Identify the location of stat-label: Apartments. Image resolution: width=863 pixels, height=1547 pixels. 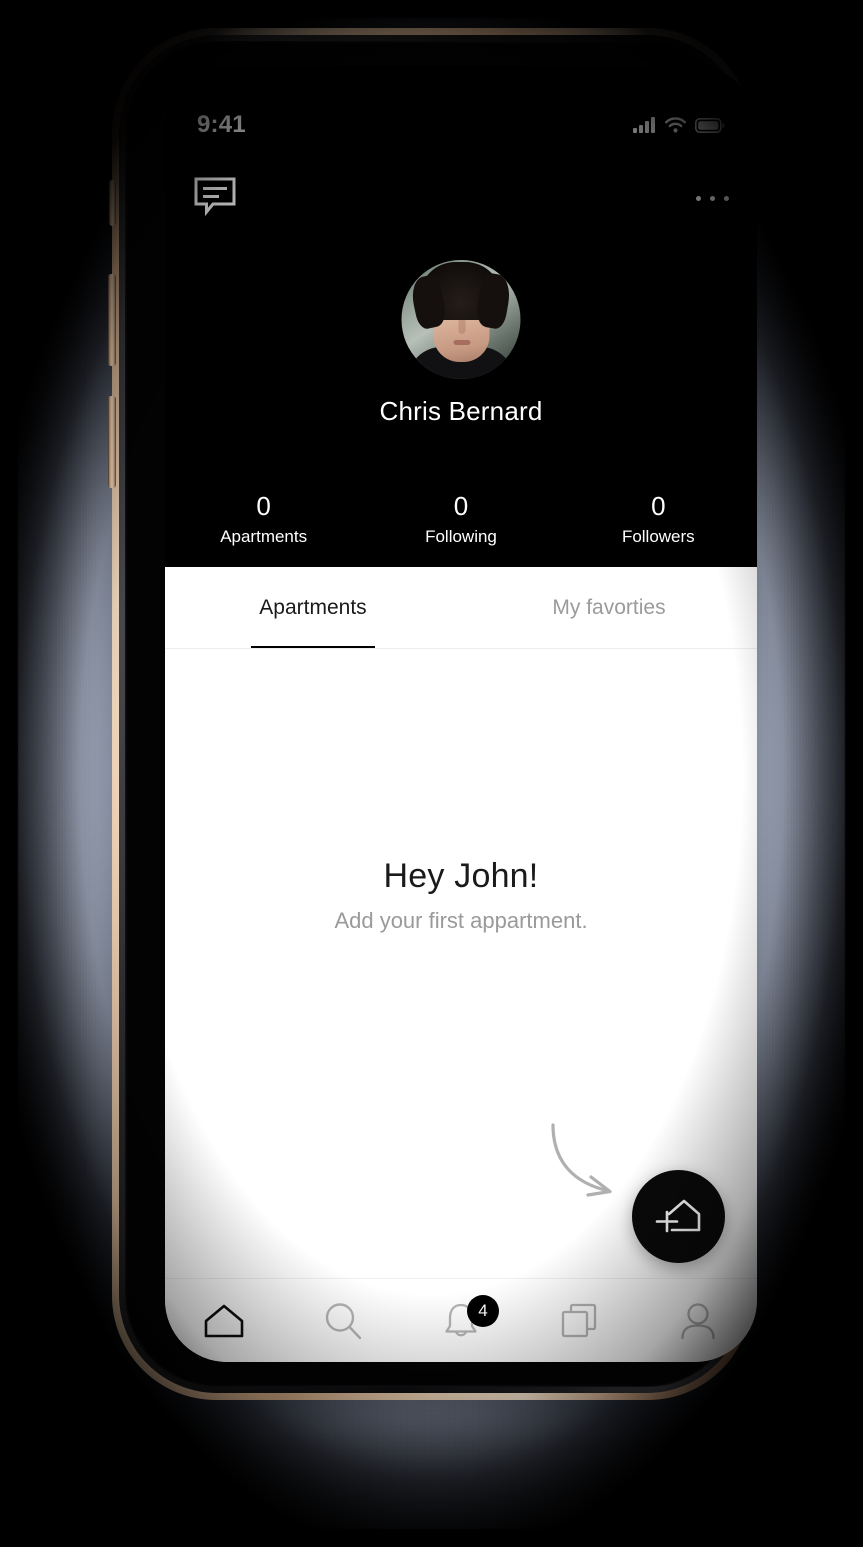
(264, 537).